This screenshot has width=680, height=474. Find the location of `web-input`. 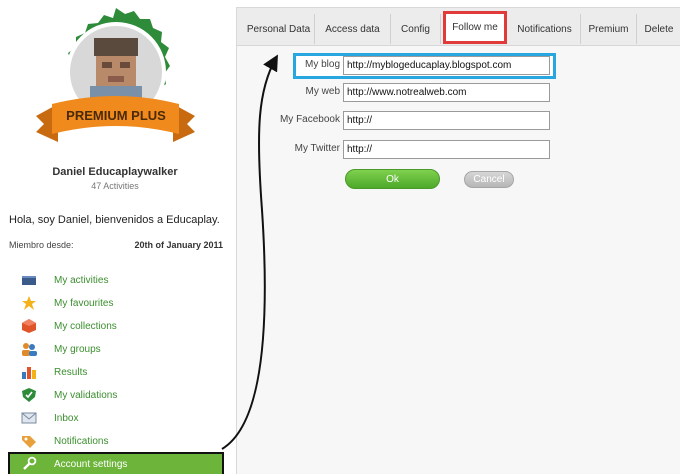

web-input is located at coordinates (446, 92).